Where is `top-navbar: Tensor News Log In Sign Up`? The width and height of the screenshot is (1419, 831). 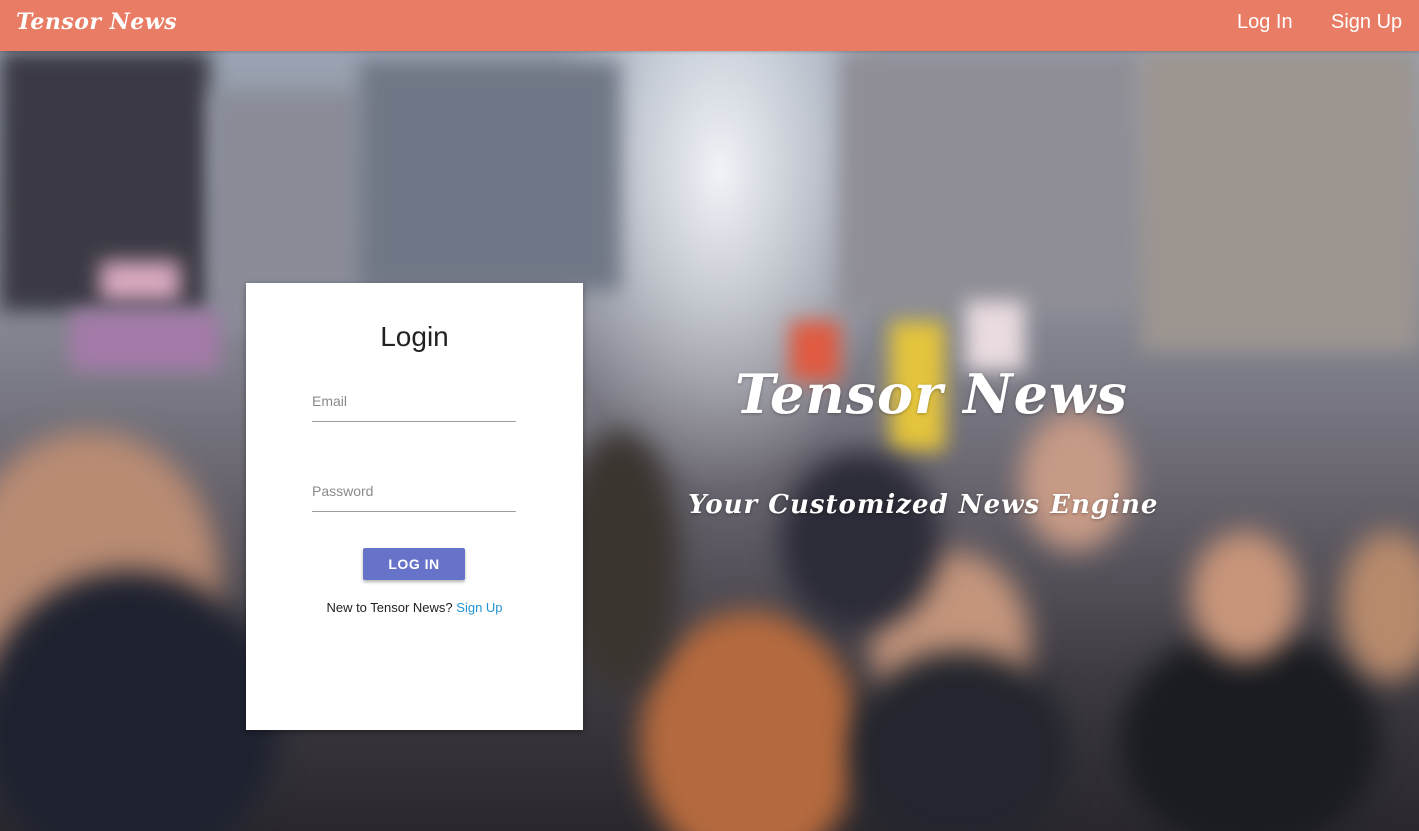
top-navbar: Tensor News Log In Sign Up is located at coordinates (709, 25).